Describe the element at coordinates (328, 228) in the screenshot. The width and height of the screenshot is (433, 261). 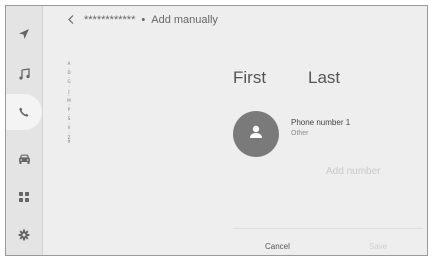
I see `footer-divider` at that location.